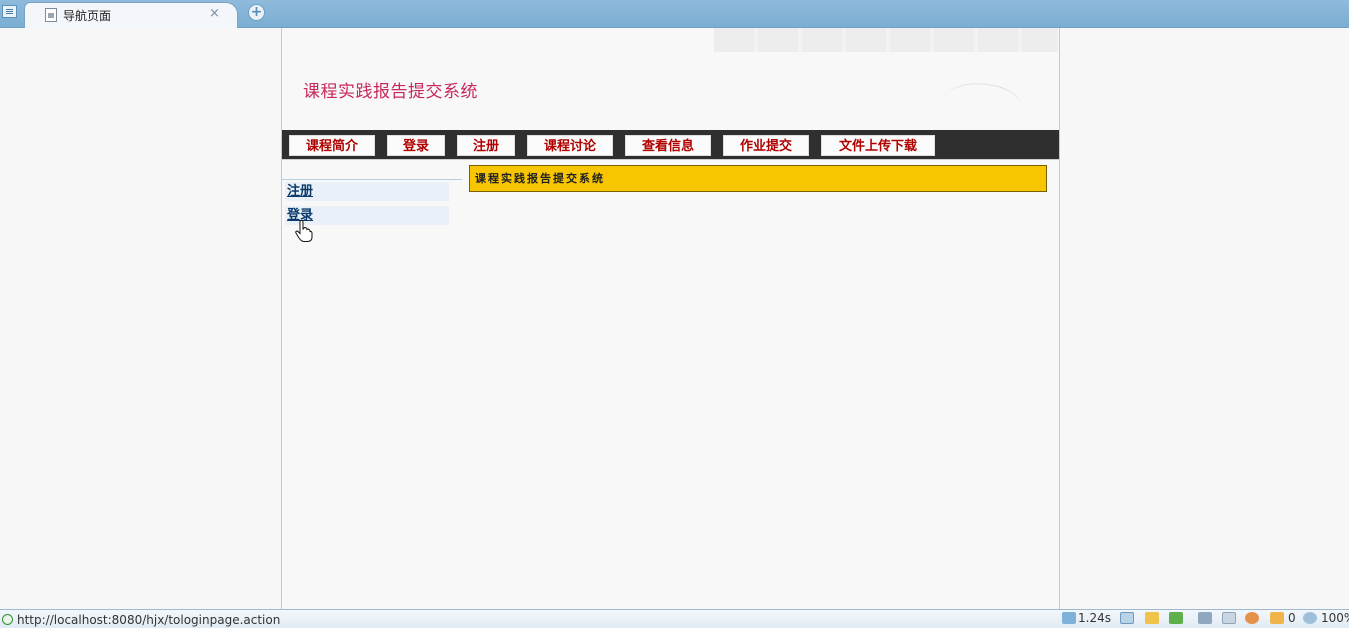 This screenshot has width=1349, height=628. What do you see at coordinates (1069, 618) in the screenshot?
I see `speed-icon` at bounding box center [1069, 618].